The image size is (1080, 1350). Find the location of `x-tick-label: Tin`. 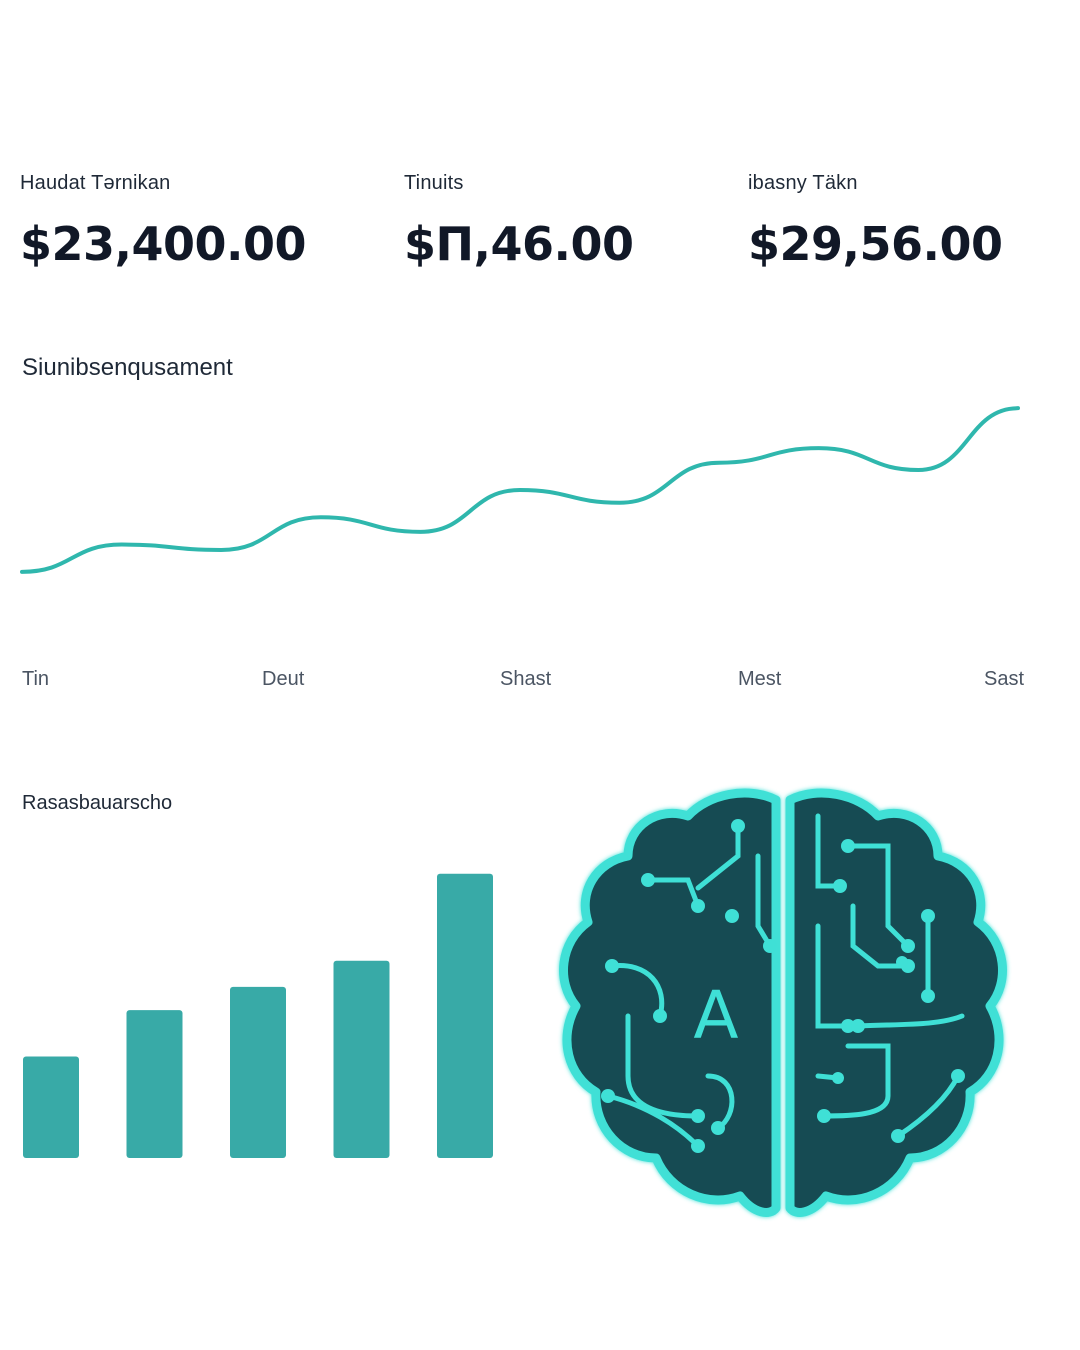

x-tick-label: Tin is located at coordinates (36, 679).